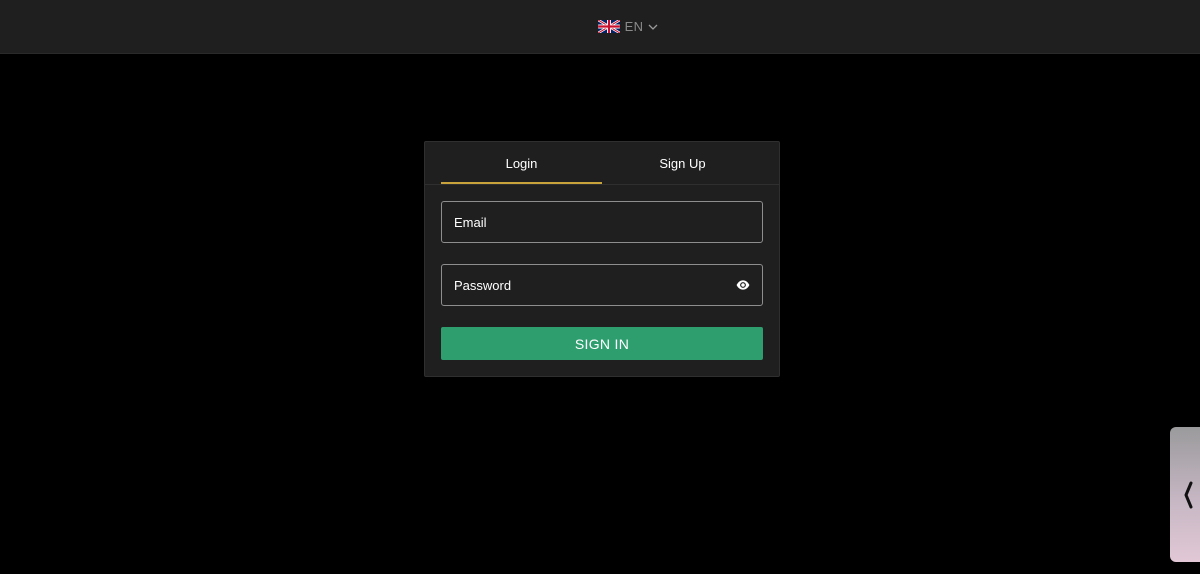 The image size is (1200, 574). What do you see at coordinates (521, 163) in the screenshot?
I see `tab-login: Login` at bounding box center [521, 163].